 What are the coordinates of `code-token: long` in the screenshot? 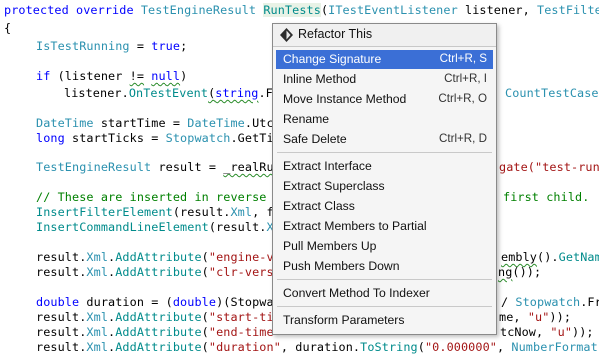 It's located at (50, 138).